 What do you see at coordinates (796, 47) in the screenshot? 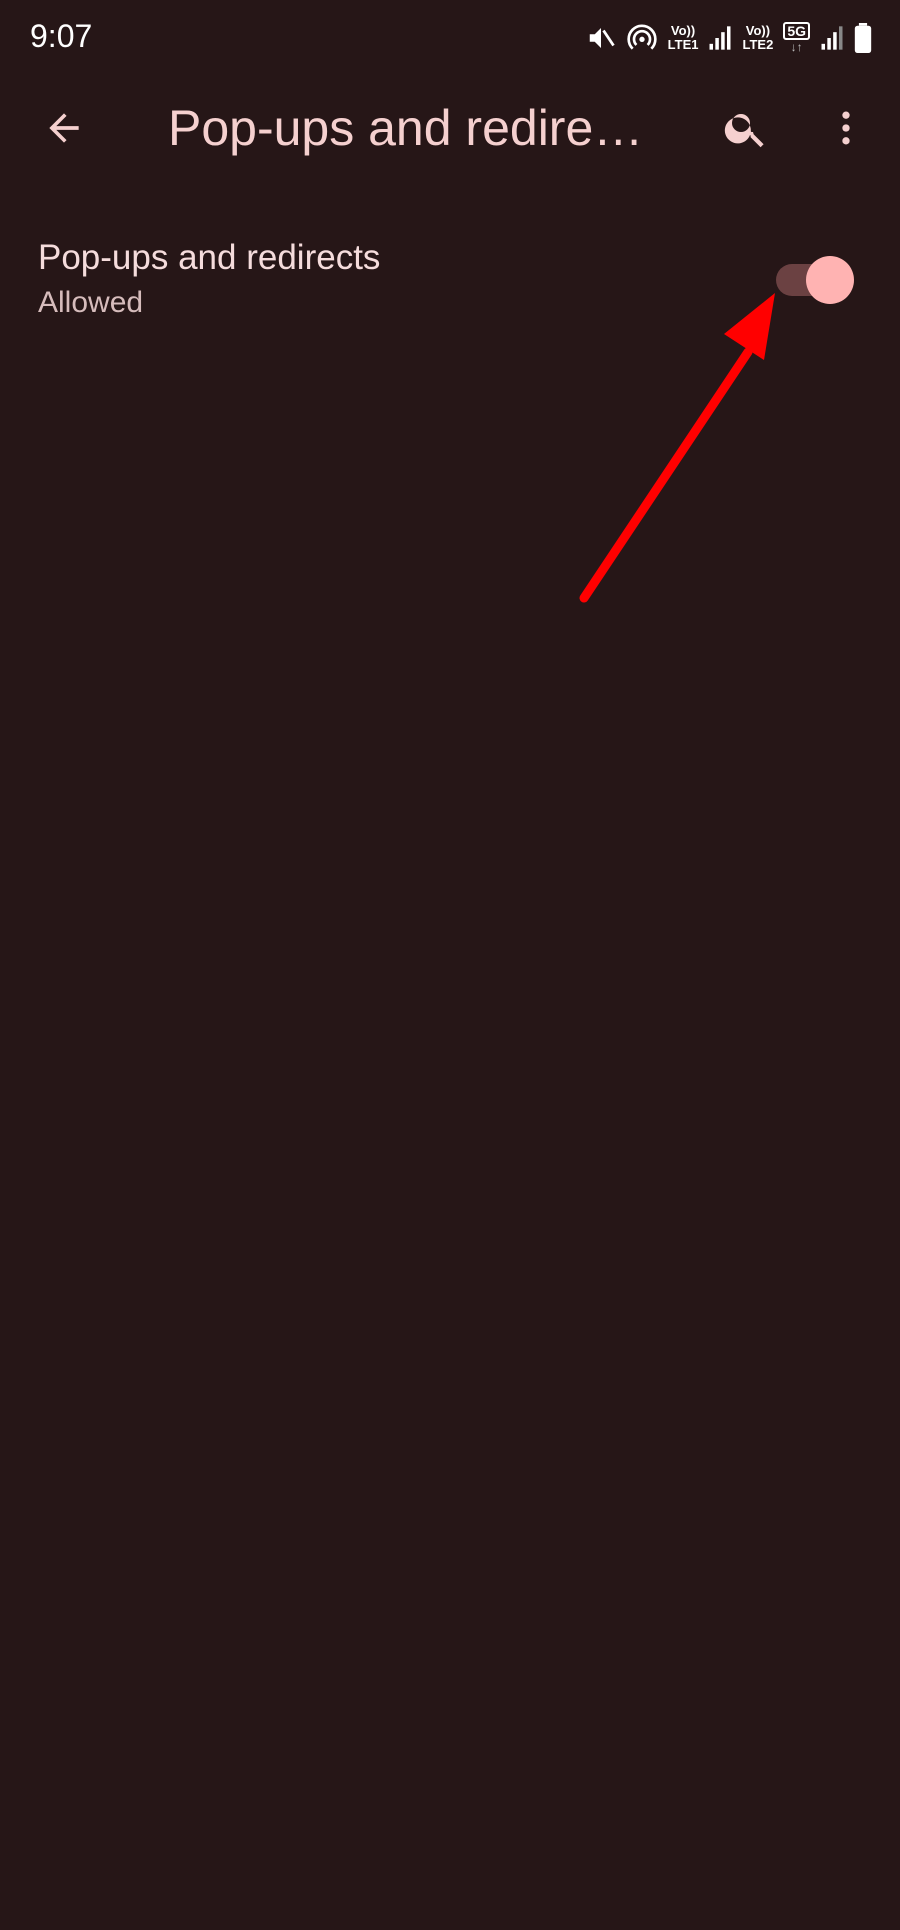
I see `data-activity-icon: ↓↑` at bounding box center [796, 47].